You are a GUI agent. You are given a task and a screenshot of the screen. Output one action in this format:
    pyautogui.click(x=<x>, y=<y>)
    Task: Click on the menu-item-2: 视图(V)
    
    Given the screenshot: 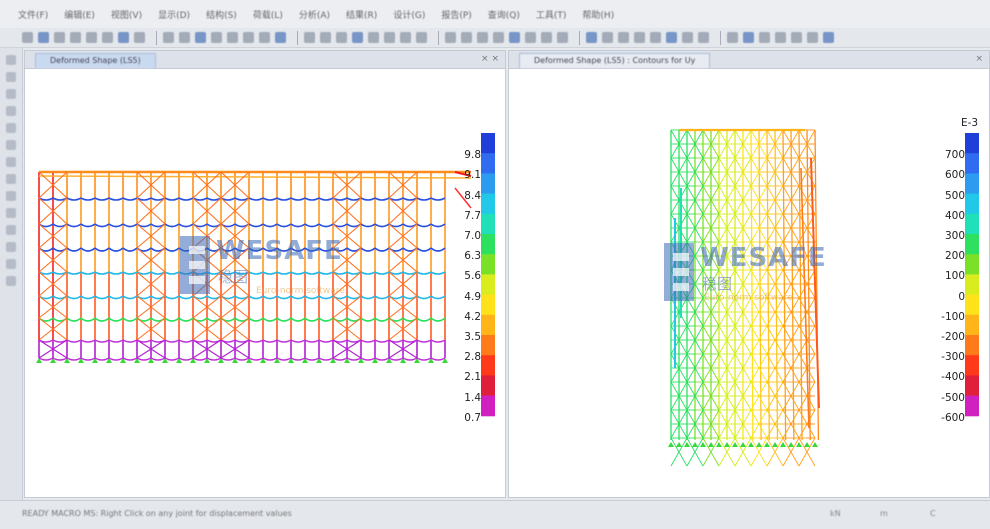 What is the action you would take?
    pyautogui.click(x=126, y=14)
    